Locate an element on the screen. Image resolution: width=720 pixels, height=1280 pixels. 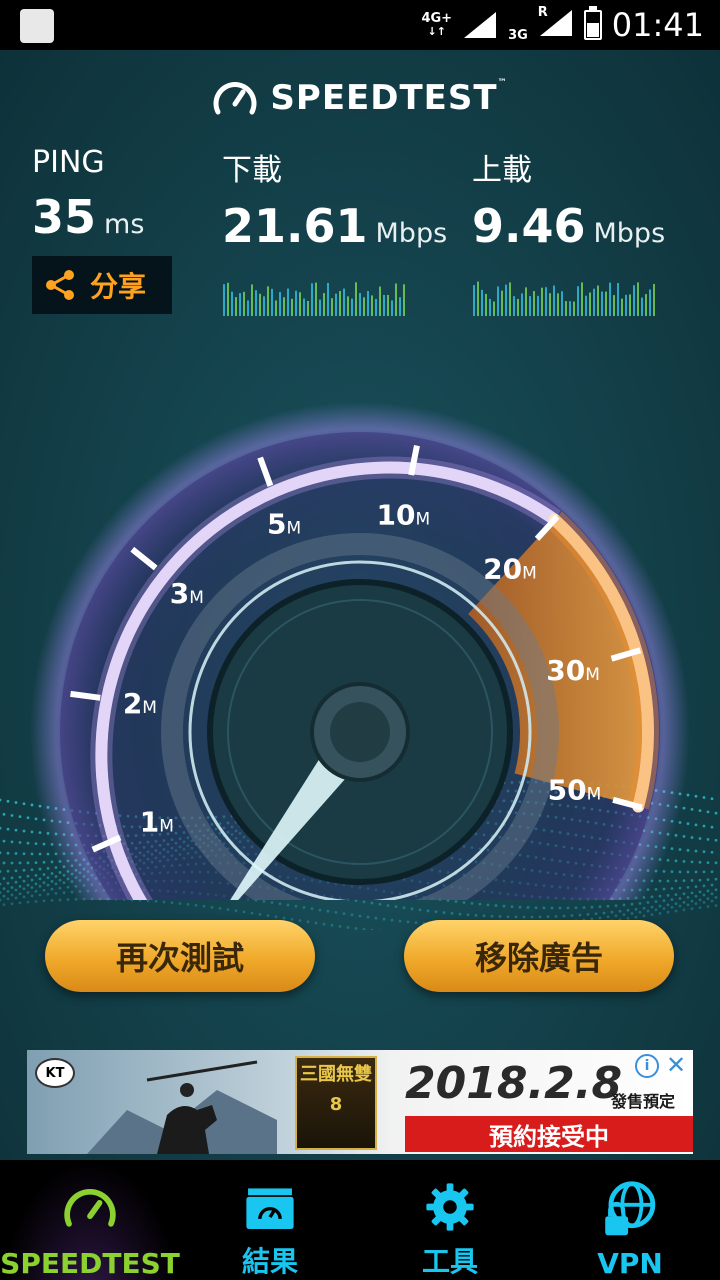
network-type-label: 4G+ is located at coordinates (437, 18).